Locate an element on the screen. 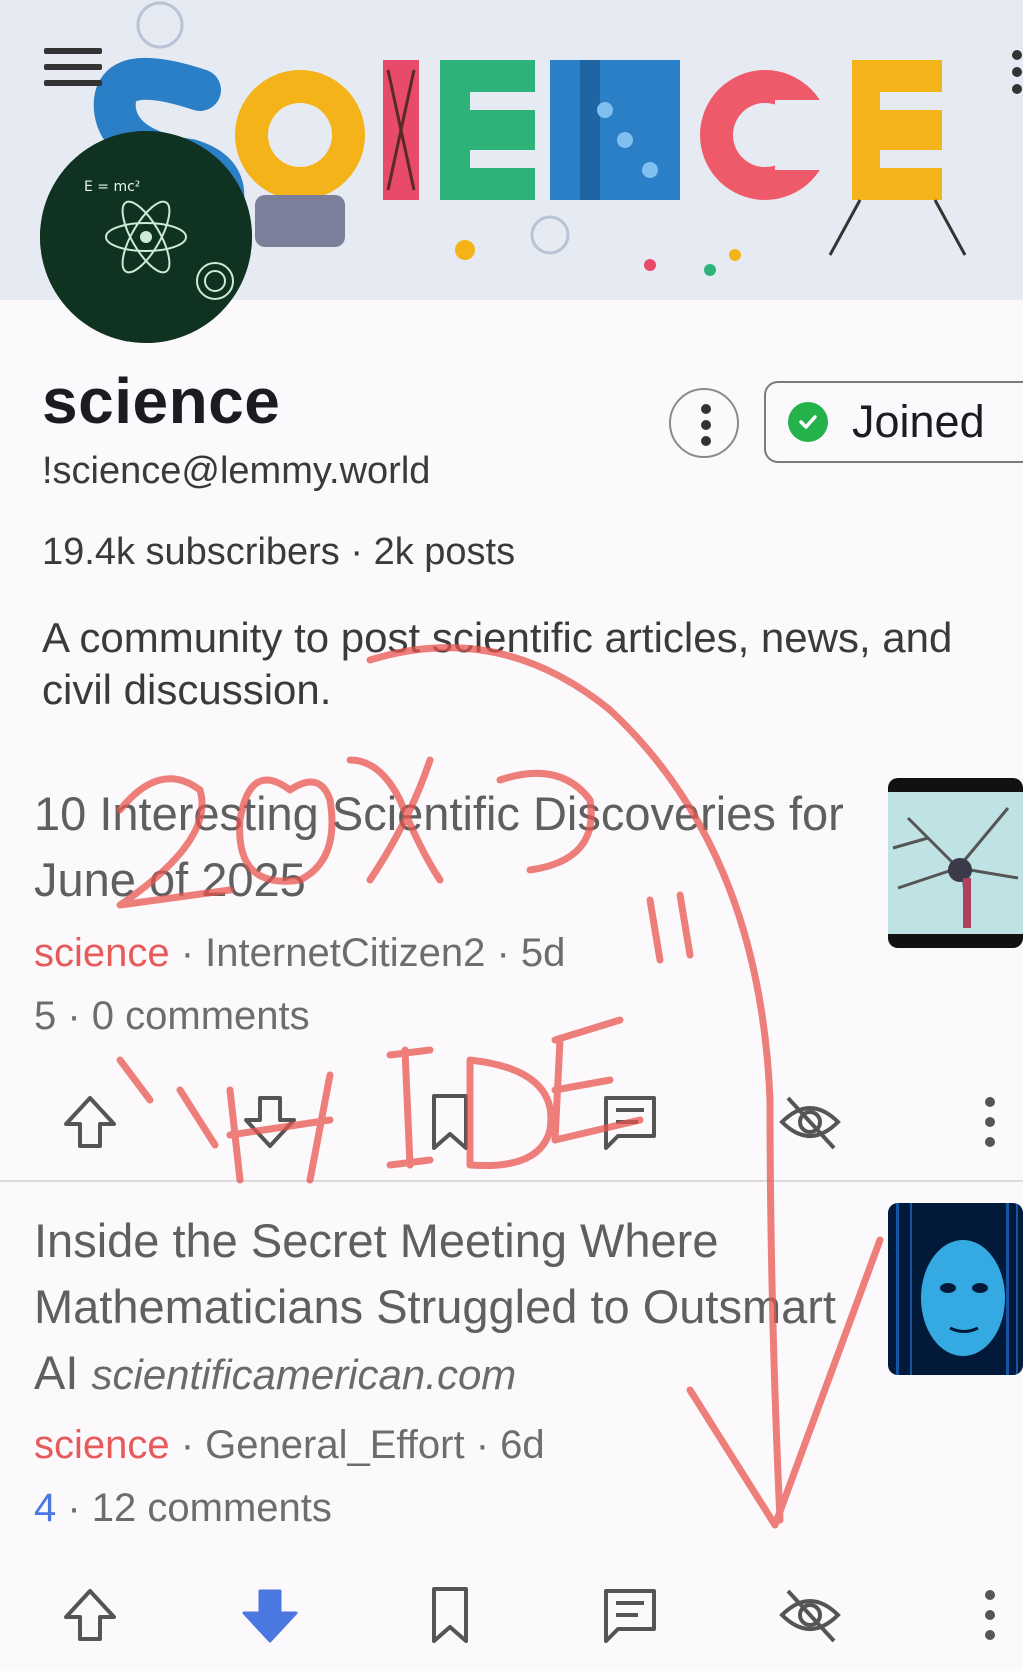  post-author-link: InternetCitizen2 is located at coordinates (345, 953).